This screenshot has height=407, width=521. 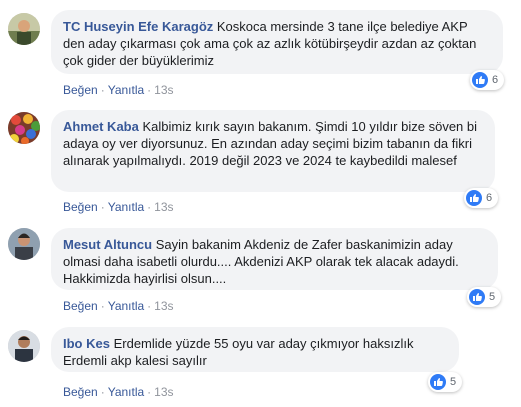 I want to click on comment-author: Ibo Kes, so click(x=86, y=343).